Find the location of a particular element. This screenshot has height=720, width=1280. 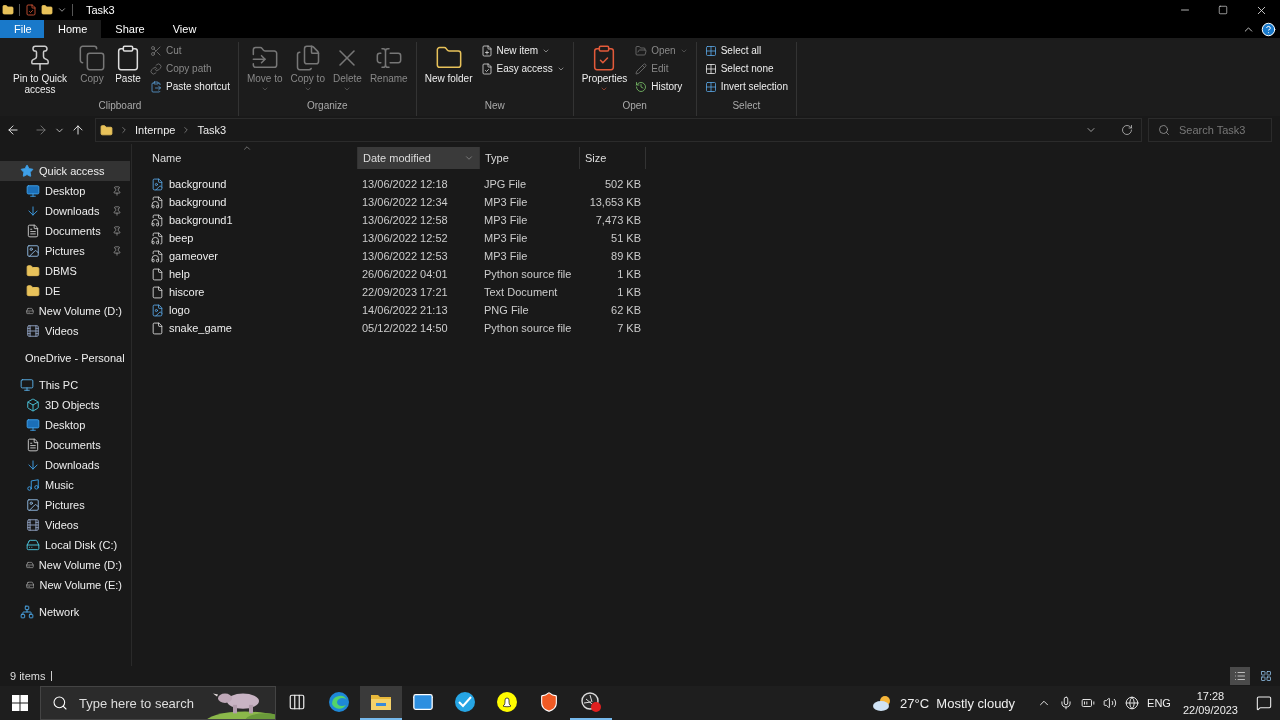

search-icon is located at coordinates (1164, 130).